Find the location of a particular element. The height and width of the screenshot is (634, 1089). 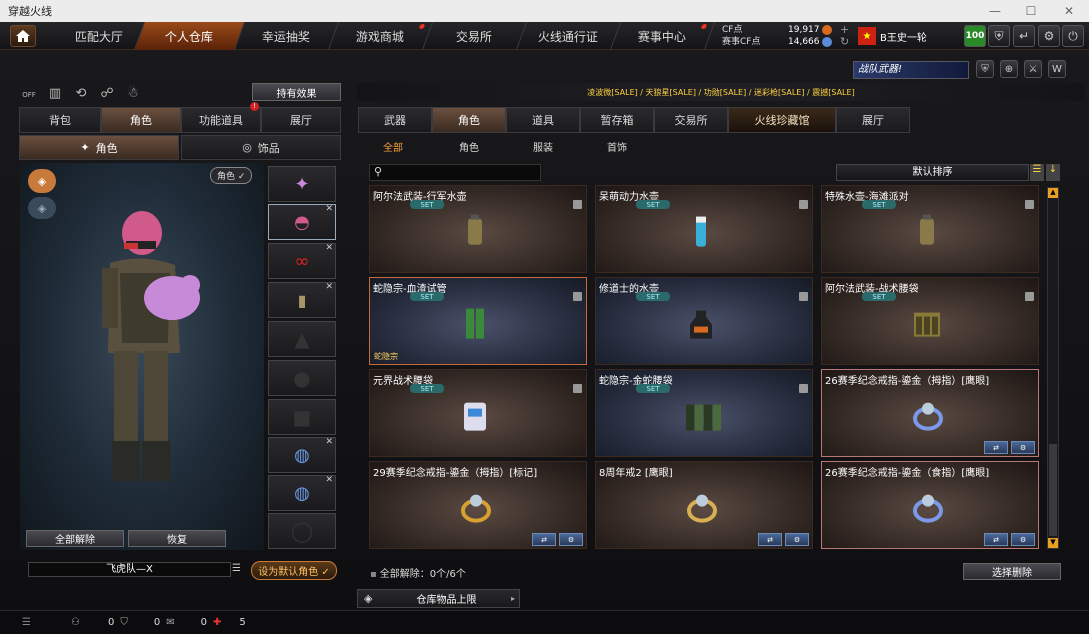

scrollbar: ▲ ▼ is located at coordinates (1053, 368).